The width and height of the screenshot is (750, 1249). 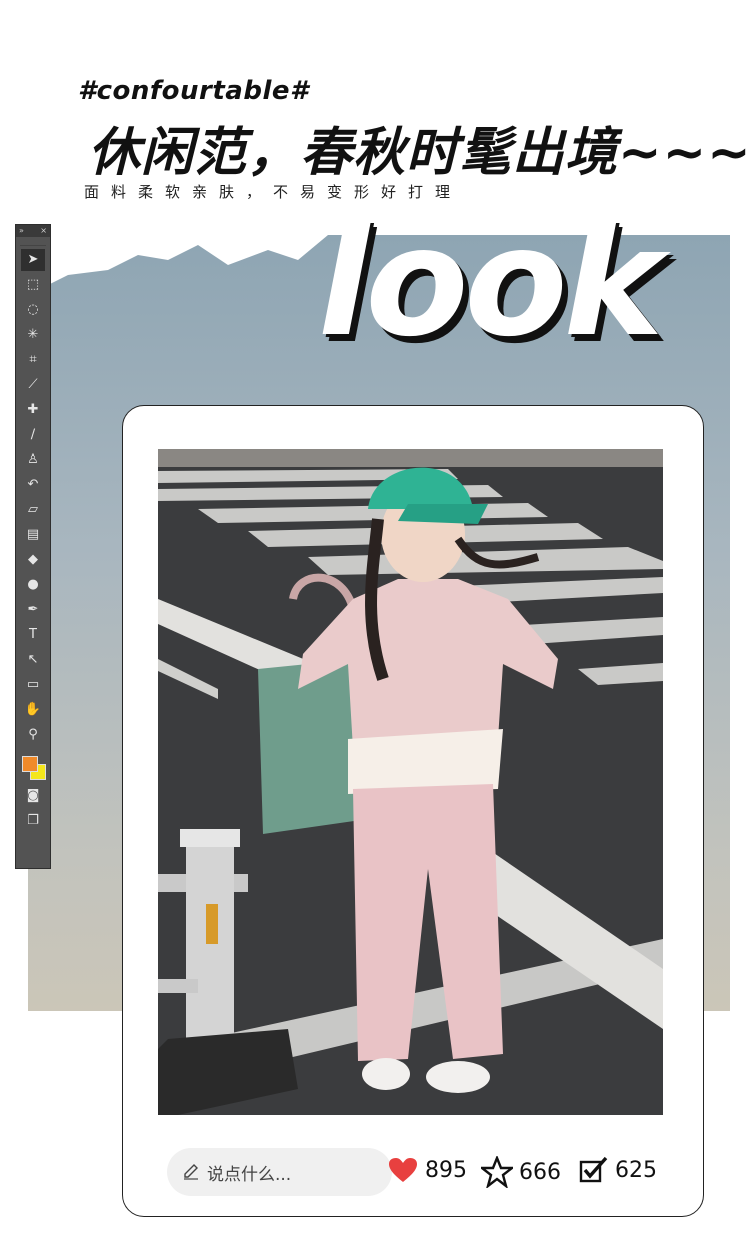 What do you see at coordinates (33, 510) in the screenshot?
I see `eraser-icon: ▱` at bounding box center [33, 510].